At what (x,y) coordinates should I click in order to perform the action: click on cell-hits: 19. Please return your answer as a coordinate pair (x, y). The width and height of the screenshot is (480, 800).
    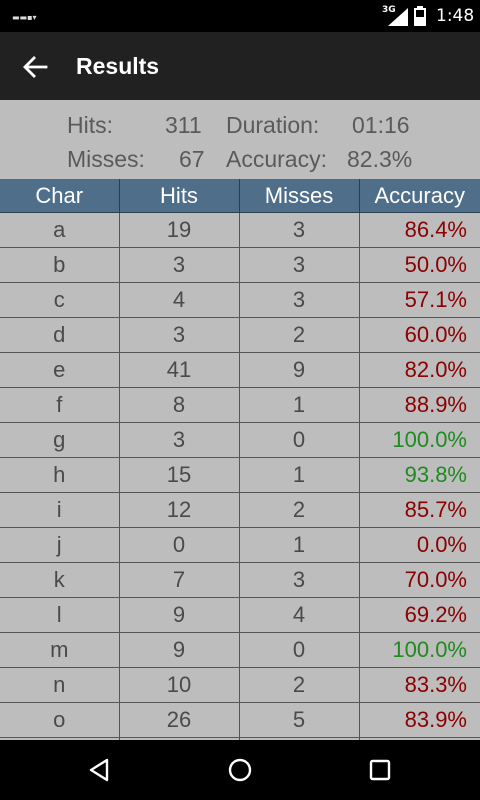
    Looking at the image, I should click on (179, 230).